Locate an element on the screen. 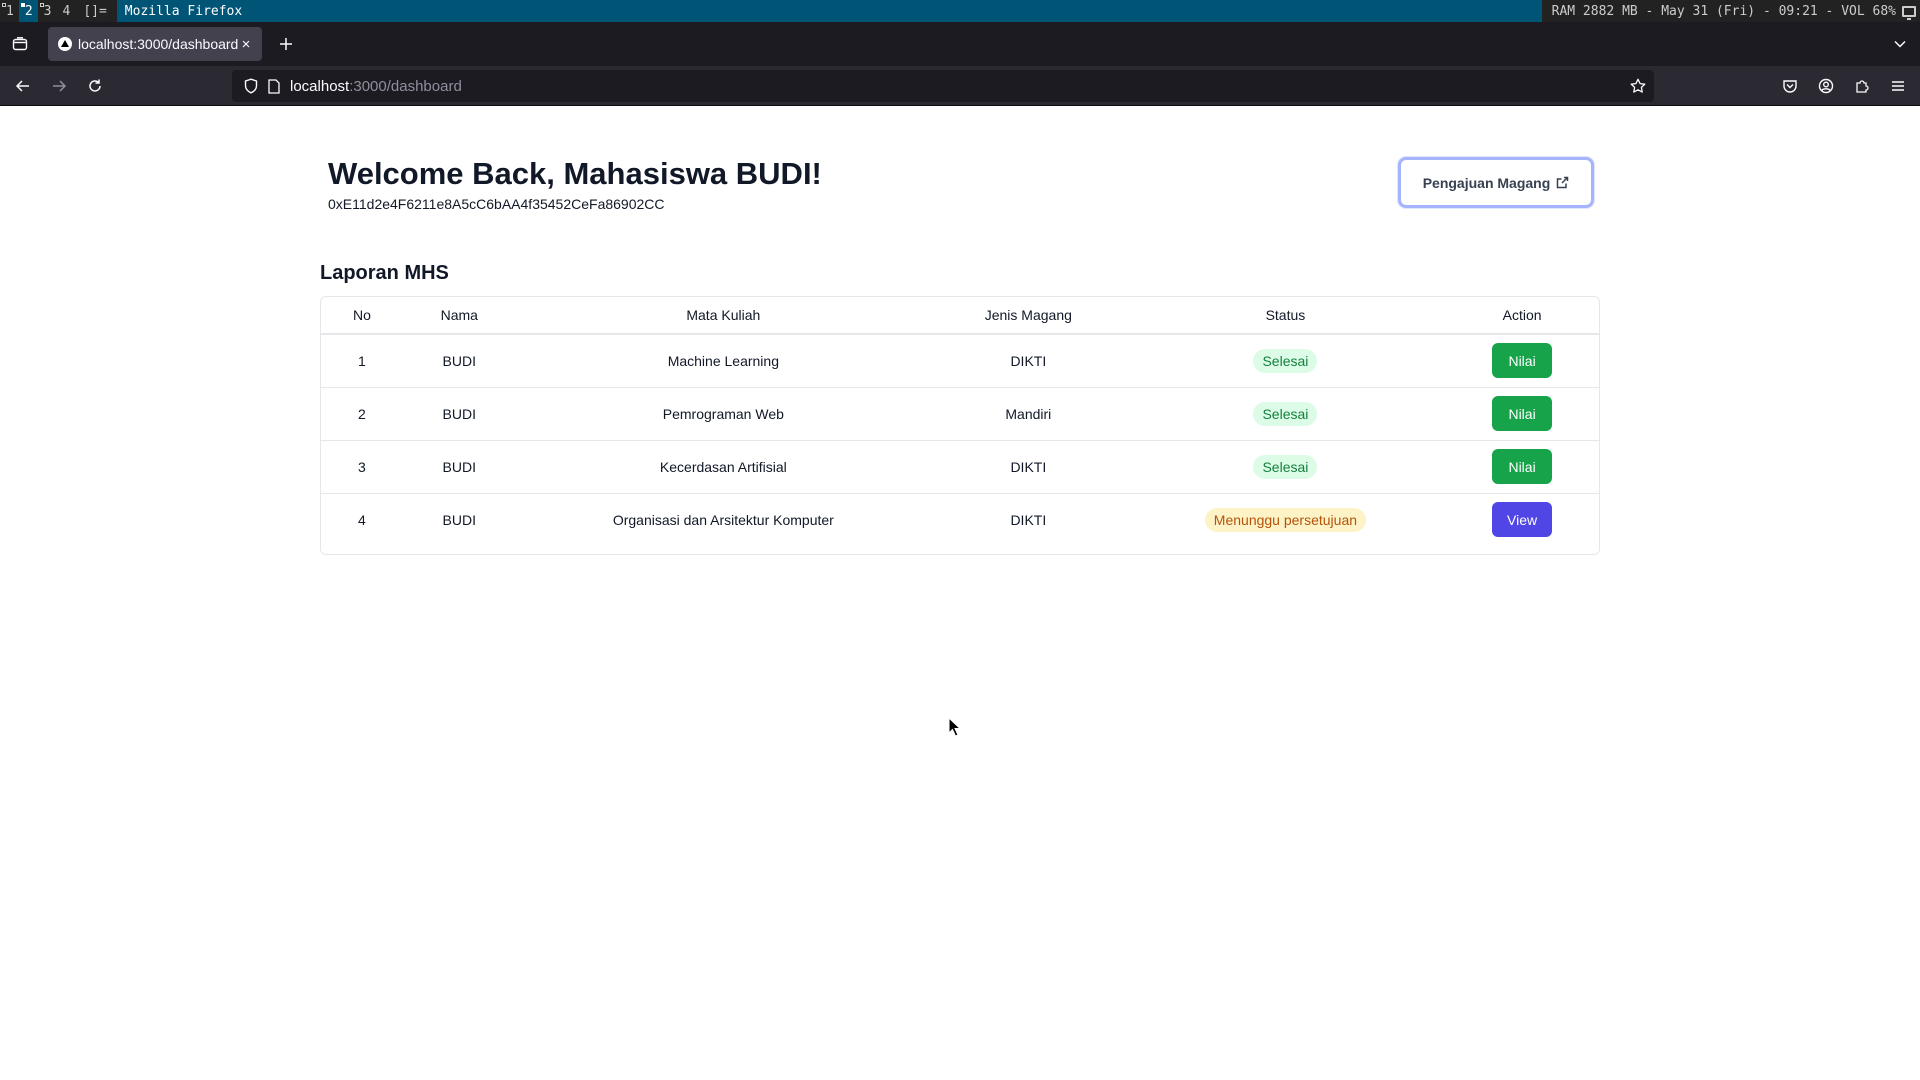 This screenshot has height=1080, width=1920. workspace-1: 1 is located at coordinates (9, 11).